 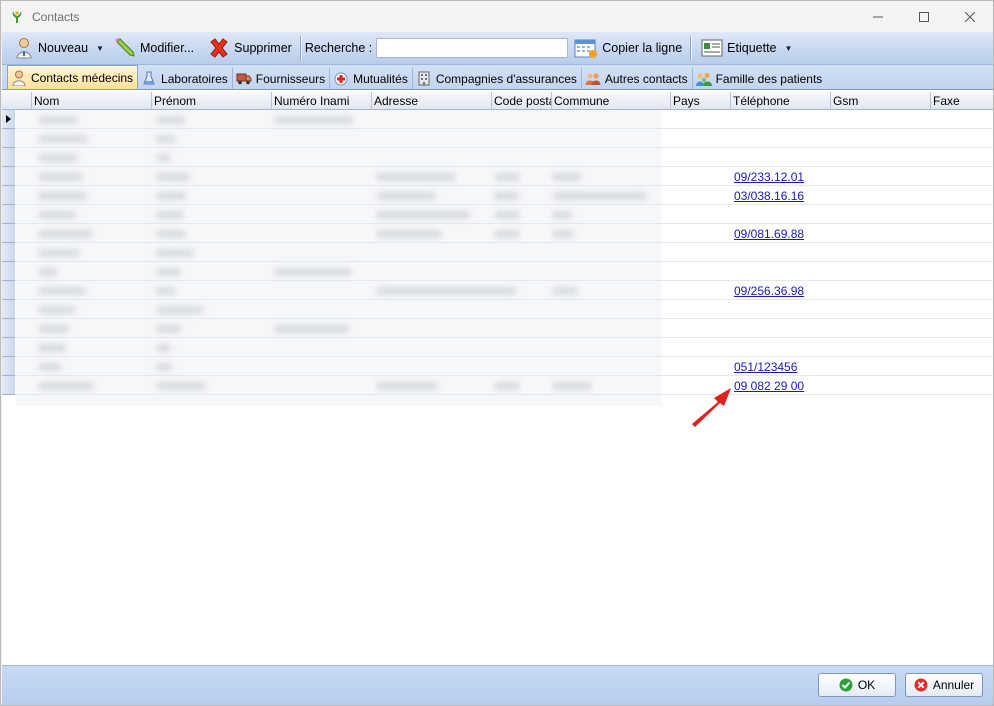 I want to click on tab-fournisseurs: Fournisseurs, so click(x=282, y=78).